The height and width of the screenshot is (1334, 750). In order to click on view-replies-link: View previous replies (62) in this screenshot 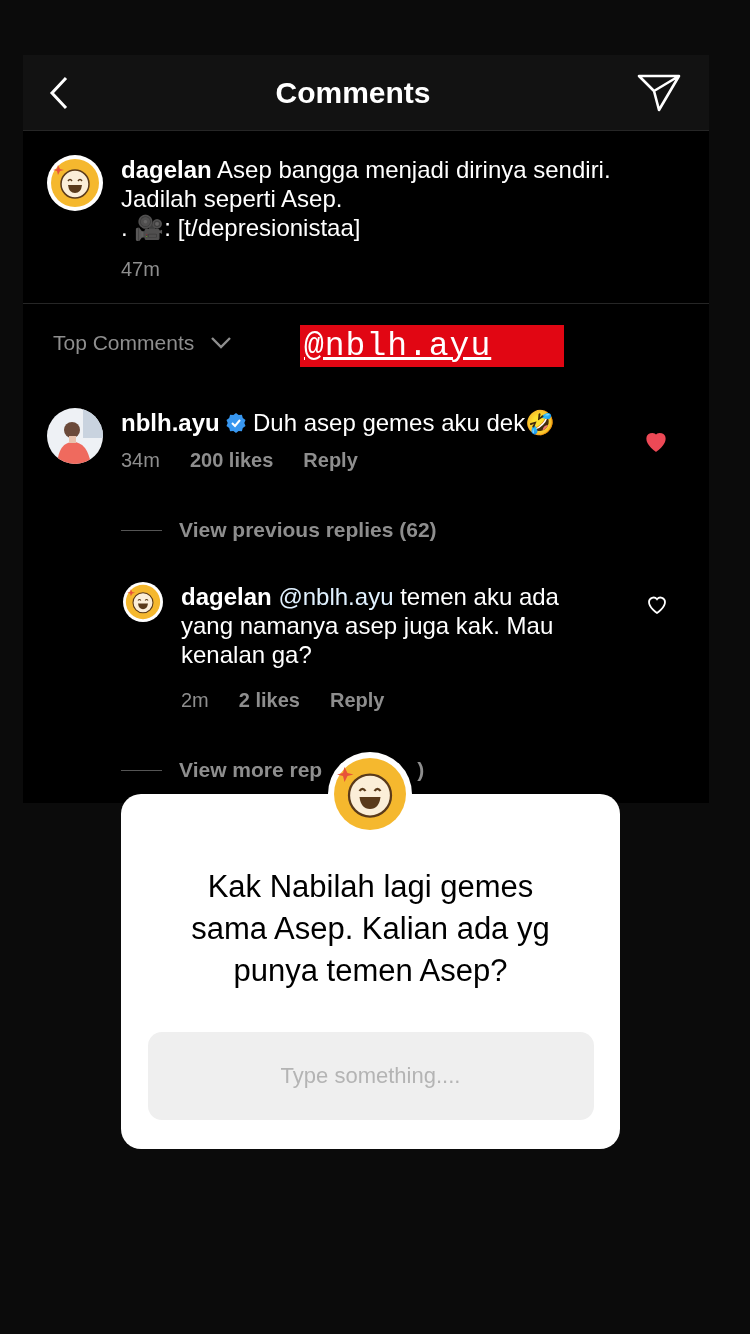, I will do `click(308, 530)`.